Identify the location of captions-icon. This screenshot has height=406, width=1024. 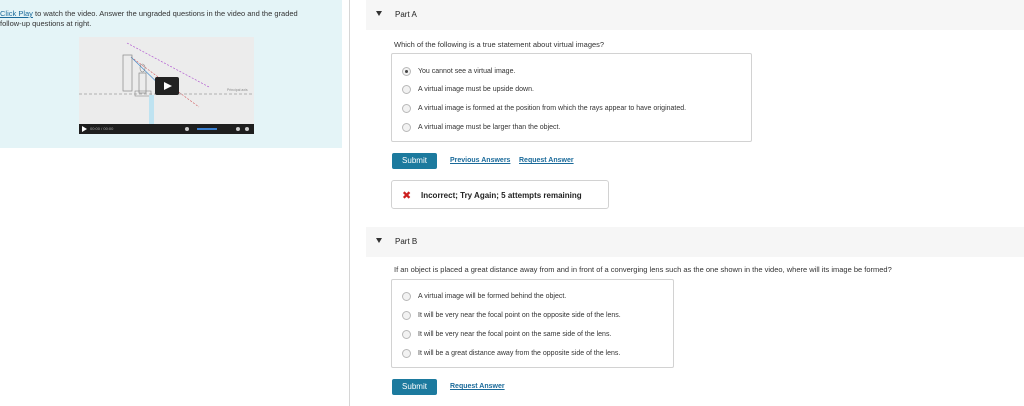
(187, 129).